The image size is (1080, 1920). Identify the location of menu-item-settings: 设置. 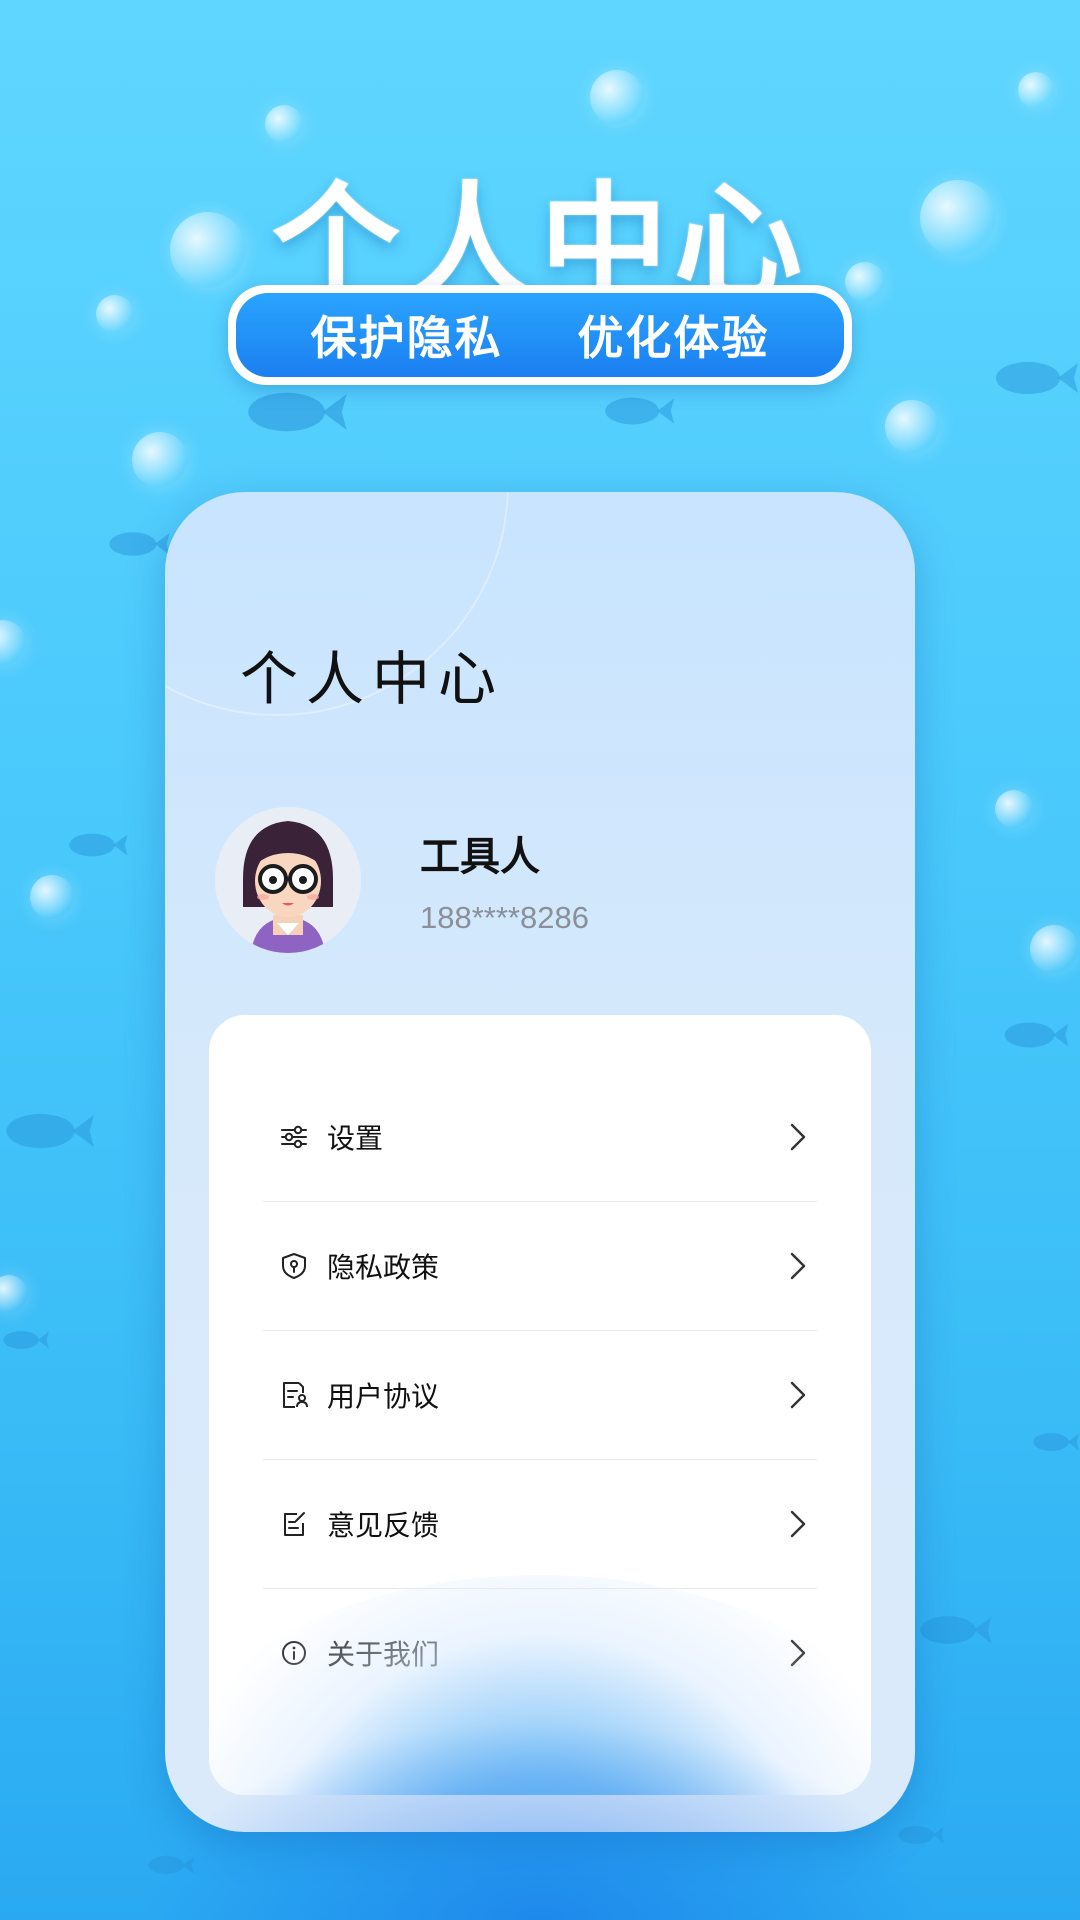
(540, 1137).